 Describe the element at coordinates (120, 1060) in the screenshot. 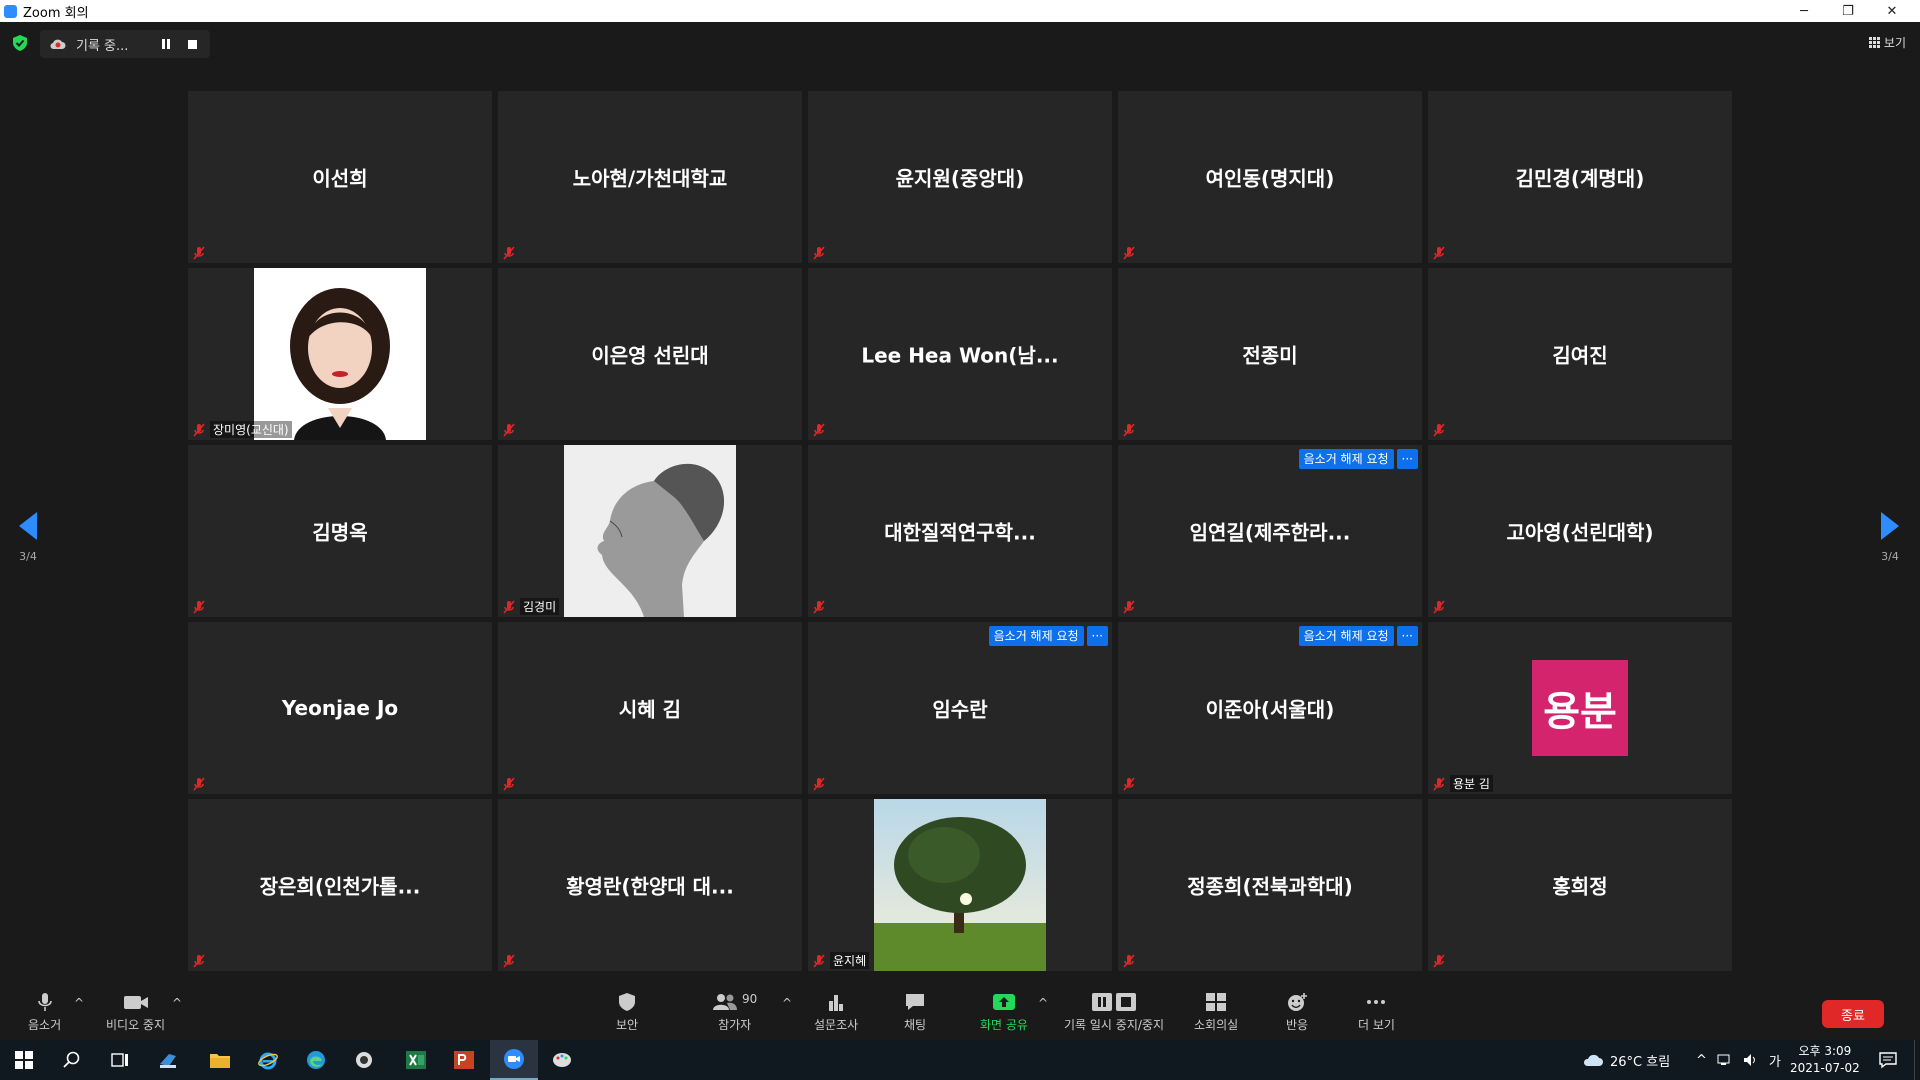

I see `task-view-button` at that location.